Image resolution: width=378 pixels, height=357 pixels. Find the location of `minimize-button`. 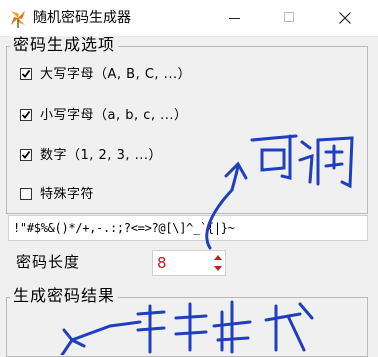

minimize-button is located at coordinates (235, 18).